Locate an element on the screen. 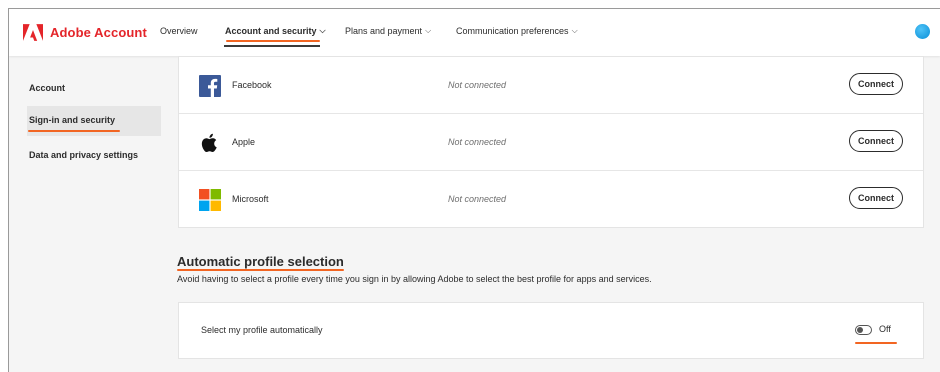  auto-profile-toggle is located at coordinates (863, 330).